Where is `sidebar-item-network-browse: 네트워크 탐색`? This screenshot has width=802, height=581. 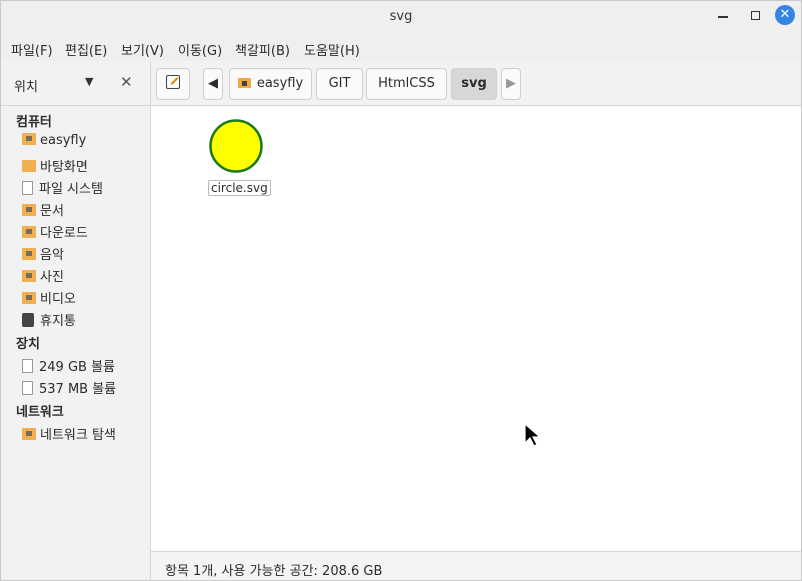 sidebar-item-network-browse: 네트워크 탐색 is located at coordinates (69, 434).